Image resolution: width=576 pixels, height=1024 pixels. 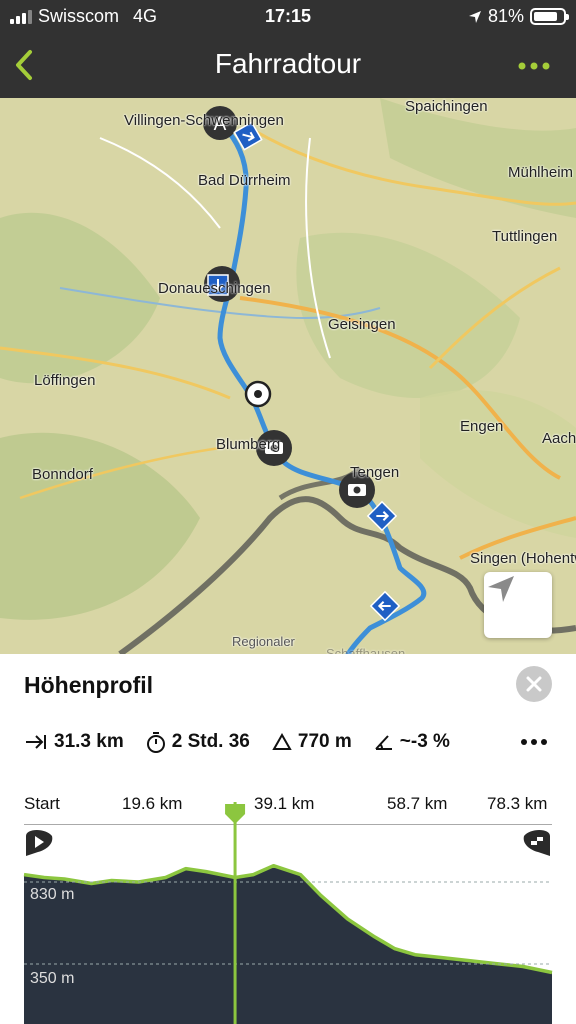 I want to click on place-label: Bad Dürrheim, so click(x=244, y=180).